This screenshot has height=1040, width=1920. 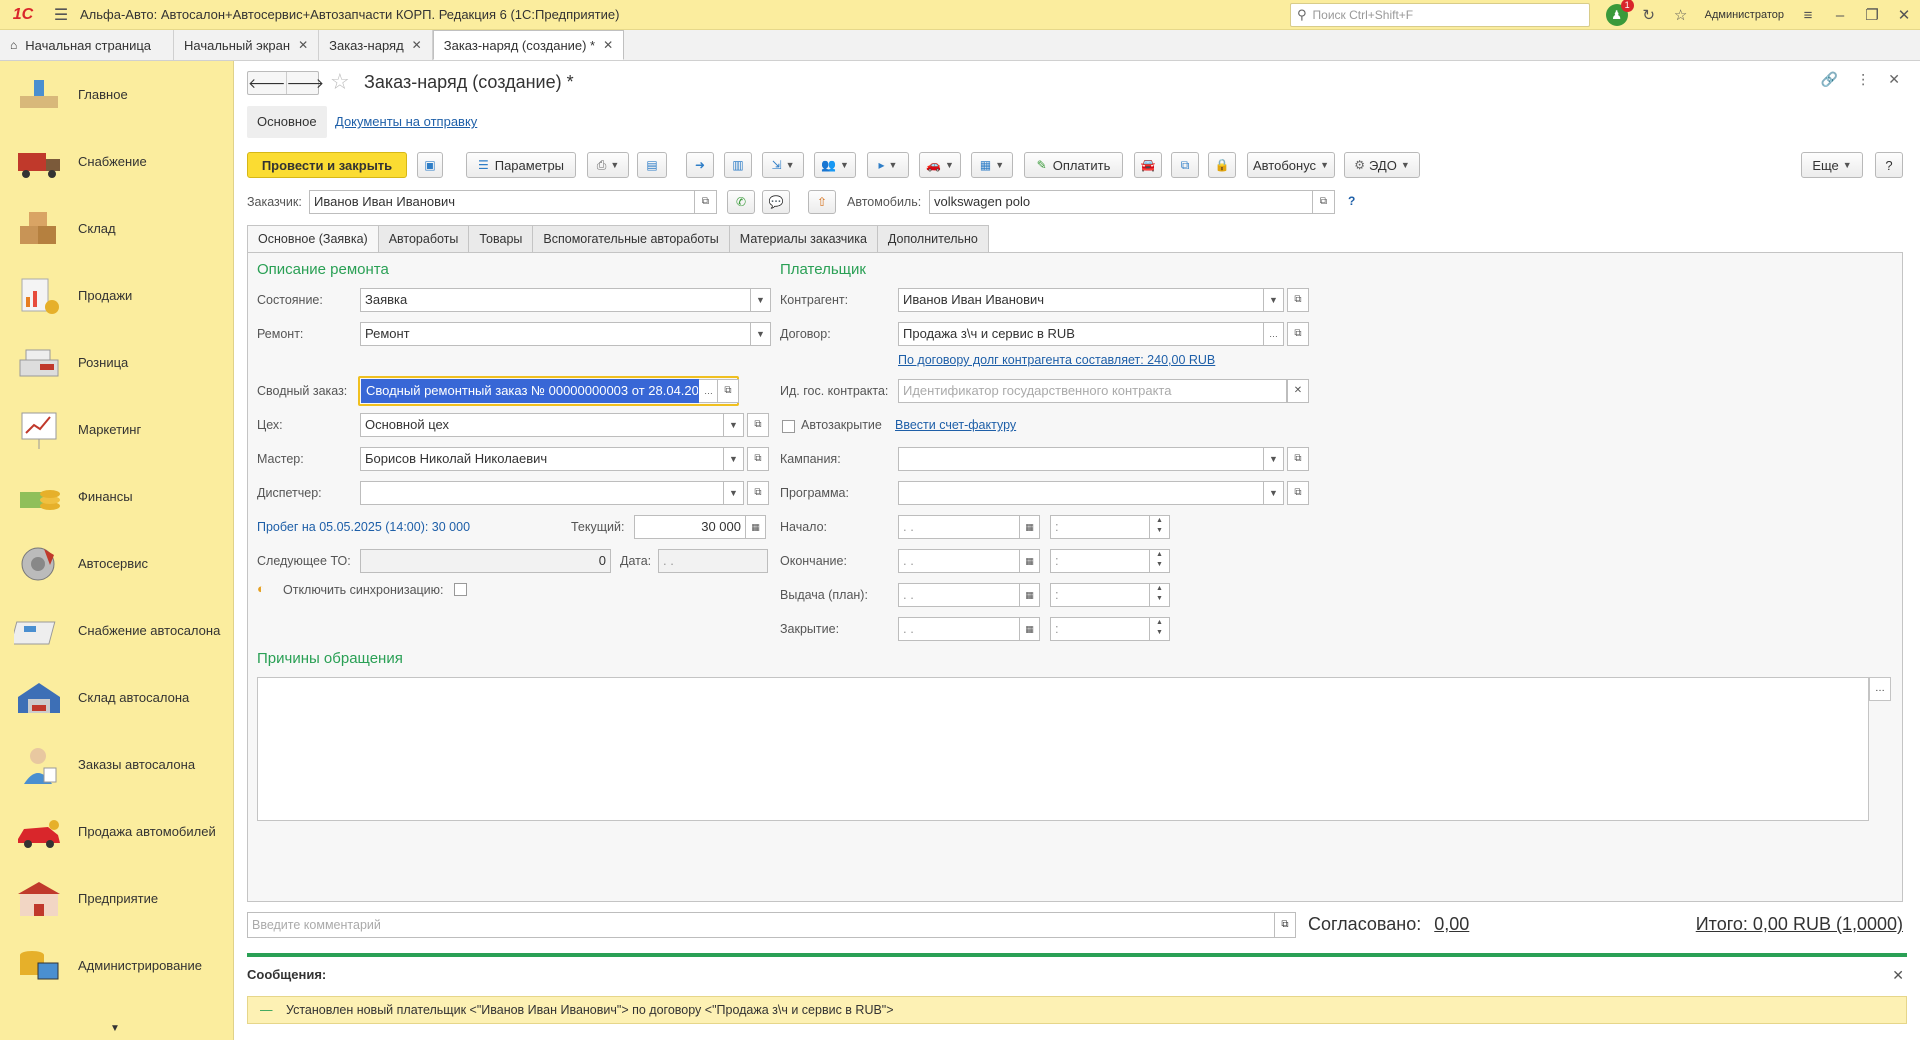 What do you see at coordinates (1185, 165) in the screenshot?
I see `copy-button: ⧉` at bounding box center [1185, 165].